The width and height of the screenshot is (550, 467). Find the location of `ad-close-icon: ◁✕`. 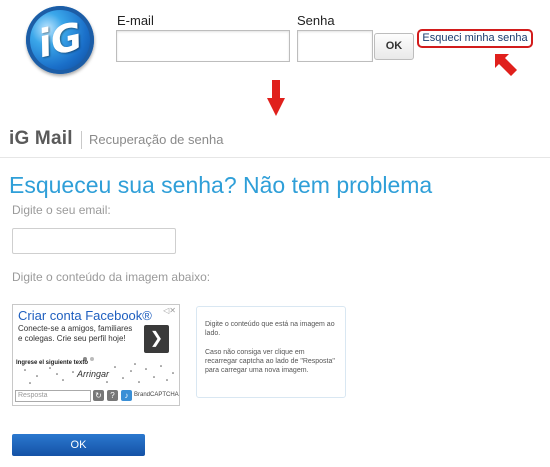

ad-close-icon: ◁✕ is located at coordinates (169, 310).